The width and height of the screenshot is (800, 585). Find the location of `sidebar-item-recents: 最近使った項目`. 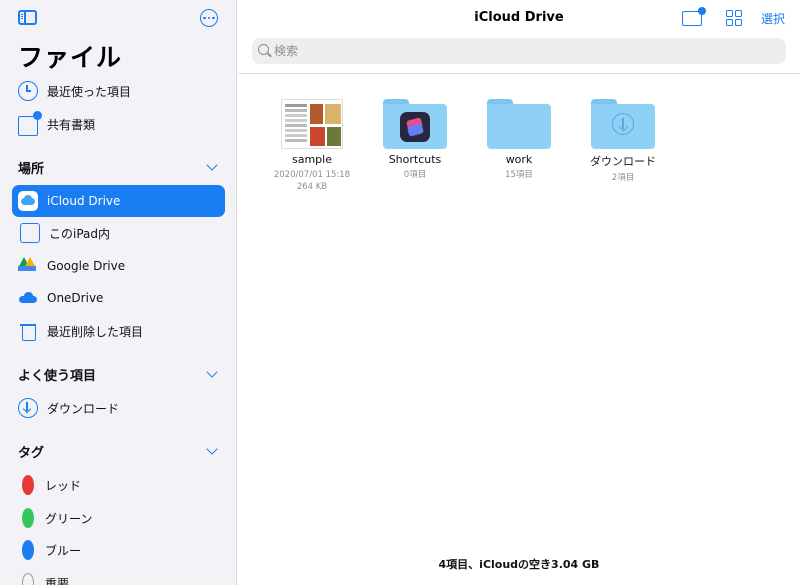

sidebar-item-recents: 最近使った項目 is located at coordinates (118, 91).